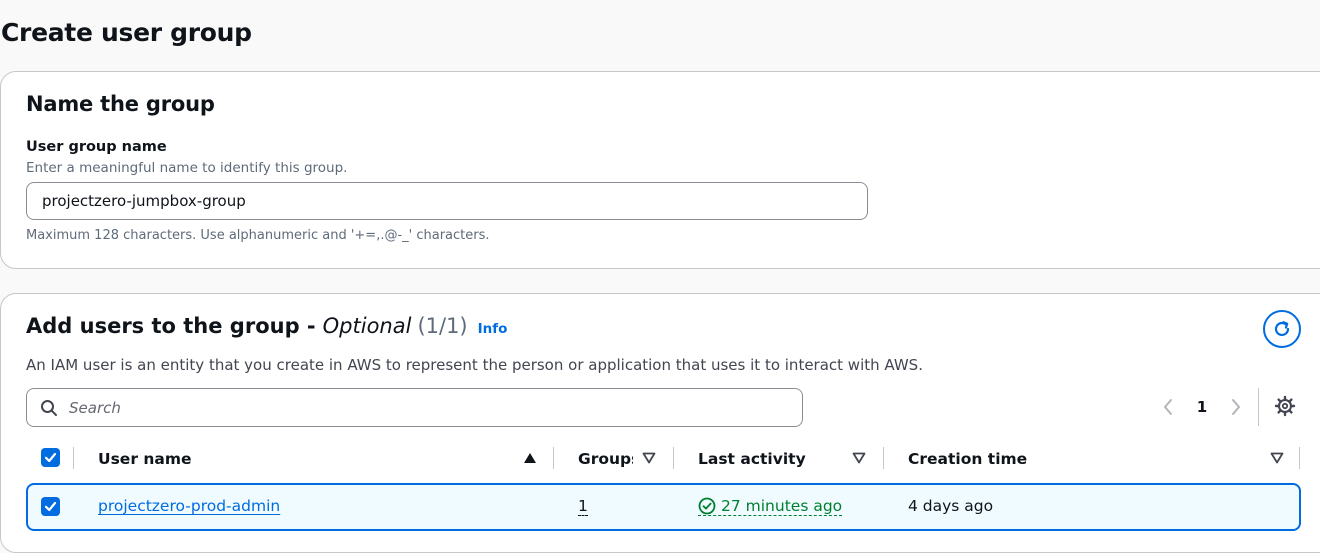  I want to click on sort-ascending-icon, so click(530, 458).